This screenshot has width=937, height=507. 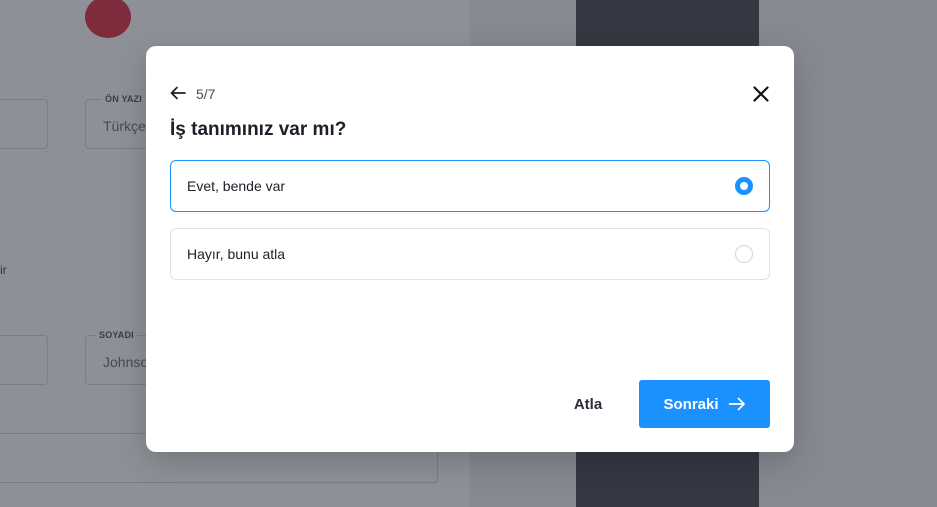 What do you see at coordinates (236, 254) in the screenshot?
I see `option-no-label: Hayır, bunu atla` at bounding box center [236, 254].